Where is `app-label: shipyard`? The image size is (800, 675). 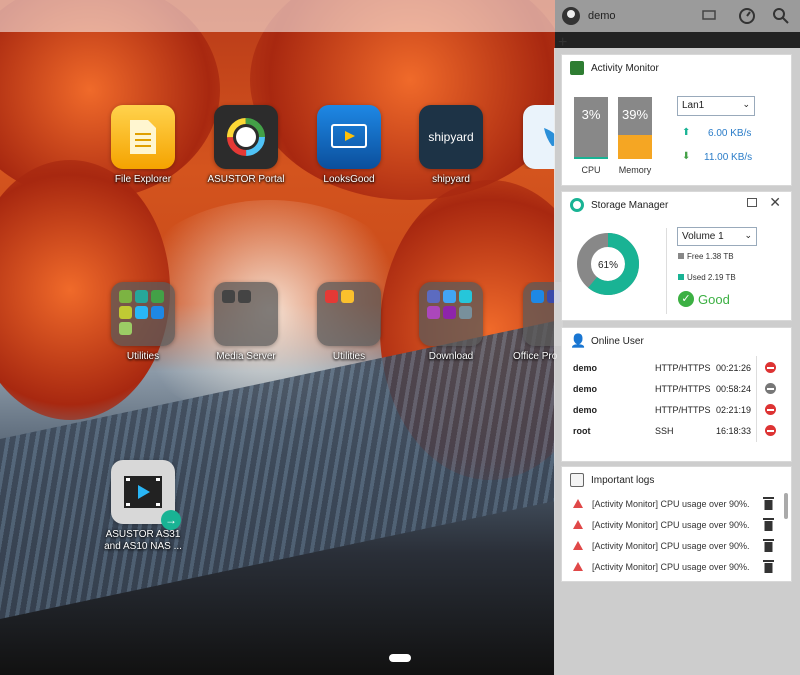
app-label: shipyard is located at coordinates (451, 179).